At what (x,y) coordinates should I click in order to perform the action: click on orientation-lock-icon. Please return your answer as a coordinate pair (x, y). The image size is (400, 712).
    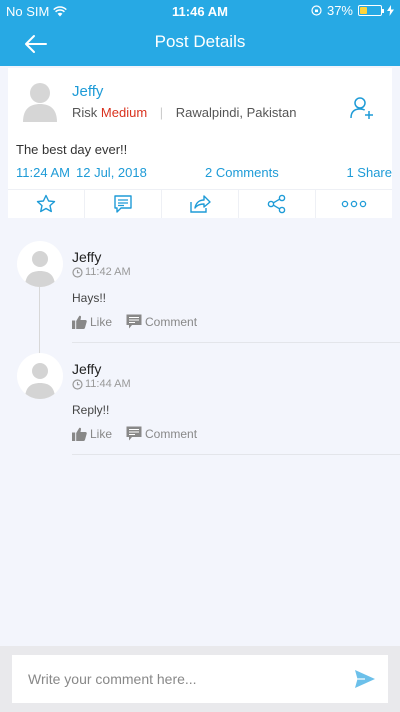
    Looking at the image, I should click on (316, 10).